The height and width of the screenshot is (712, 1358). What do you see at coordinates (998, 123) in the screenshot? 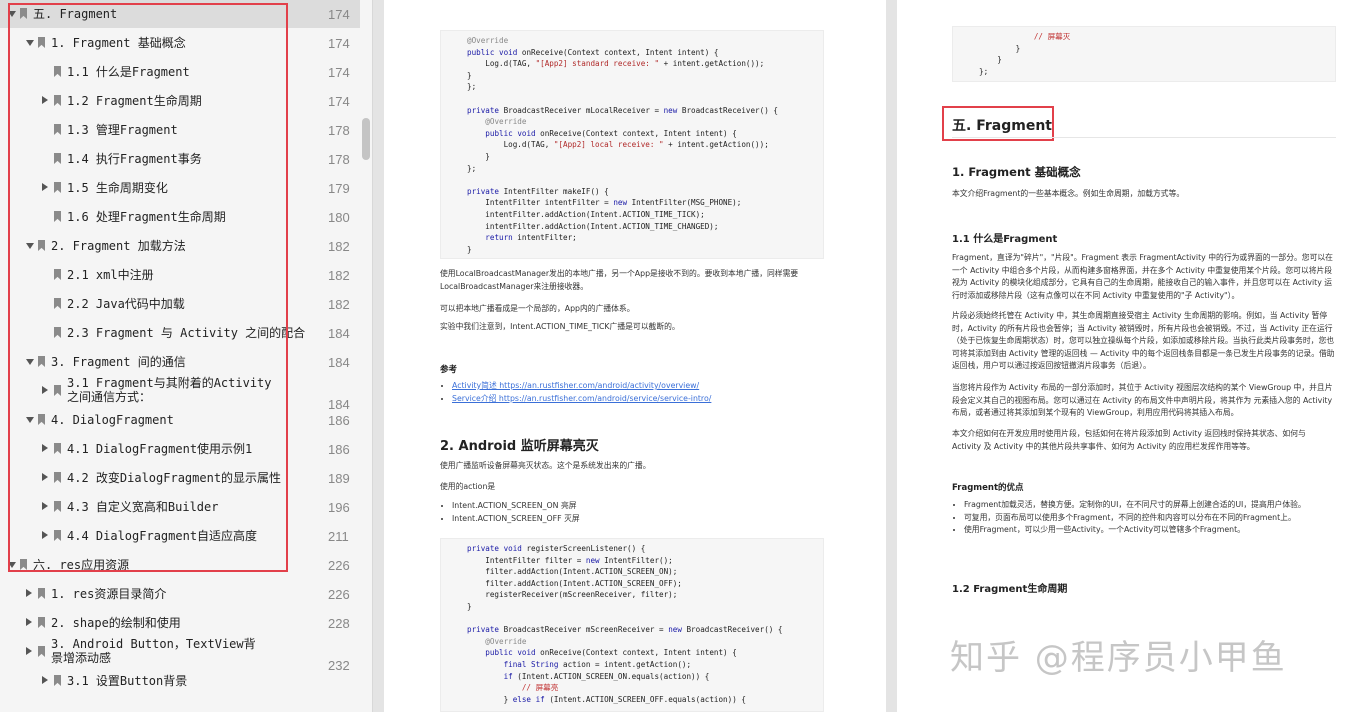
I see `title-highlight-box` at bounding box center [998, 123].